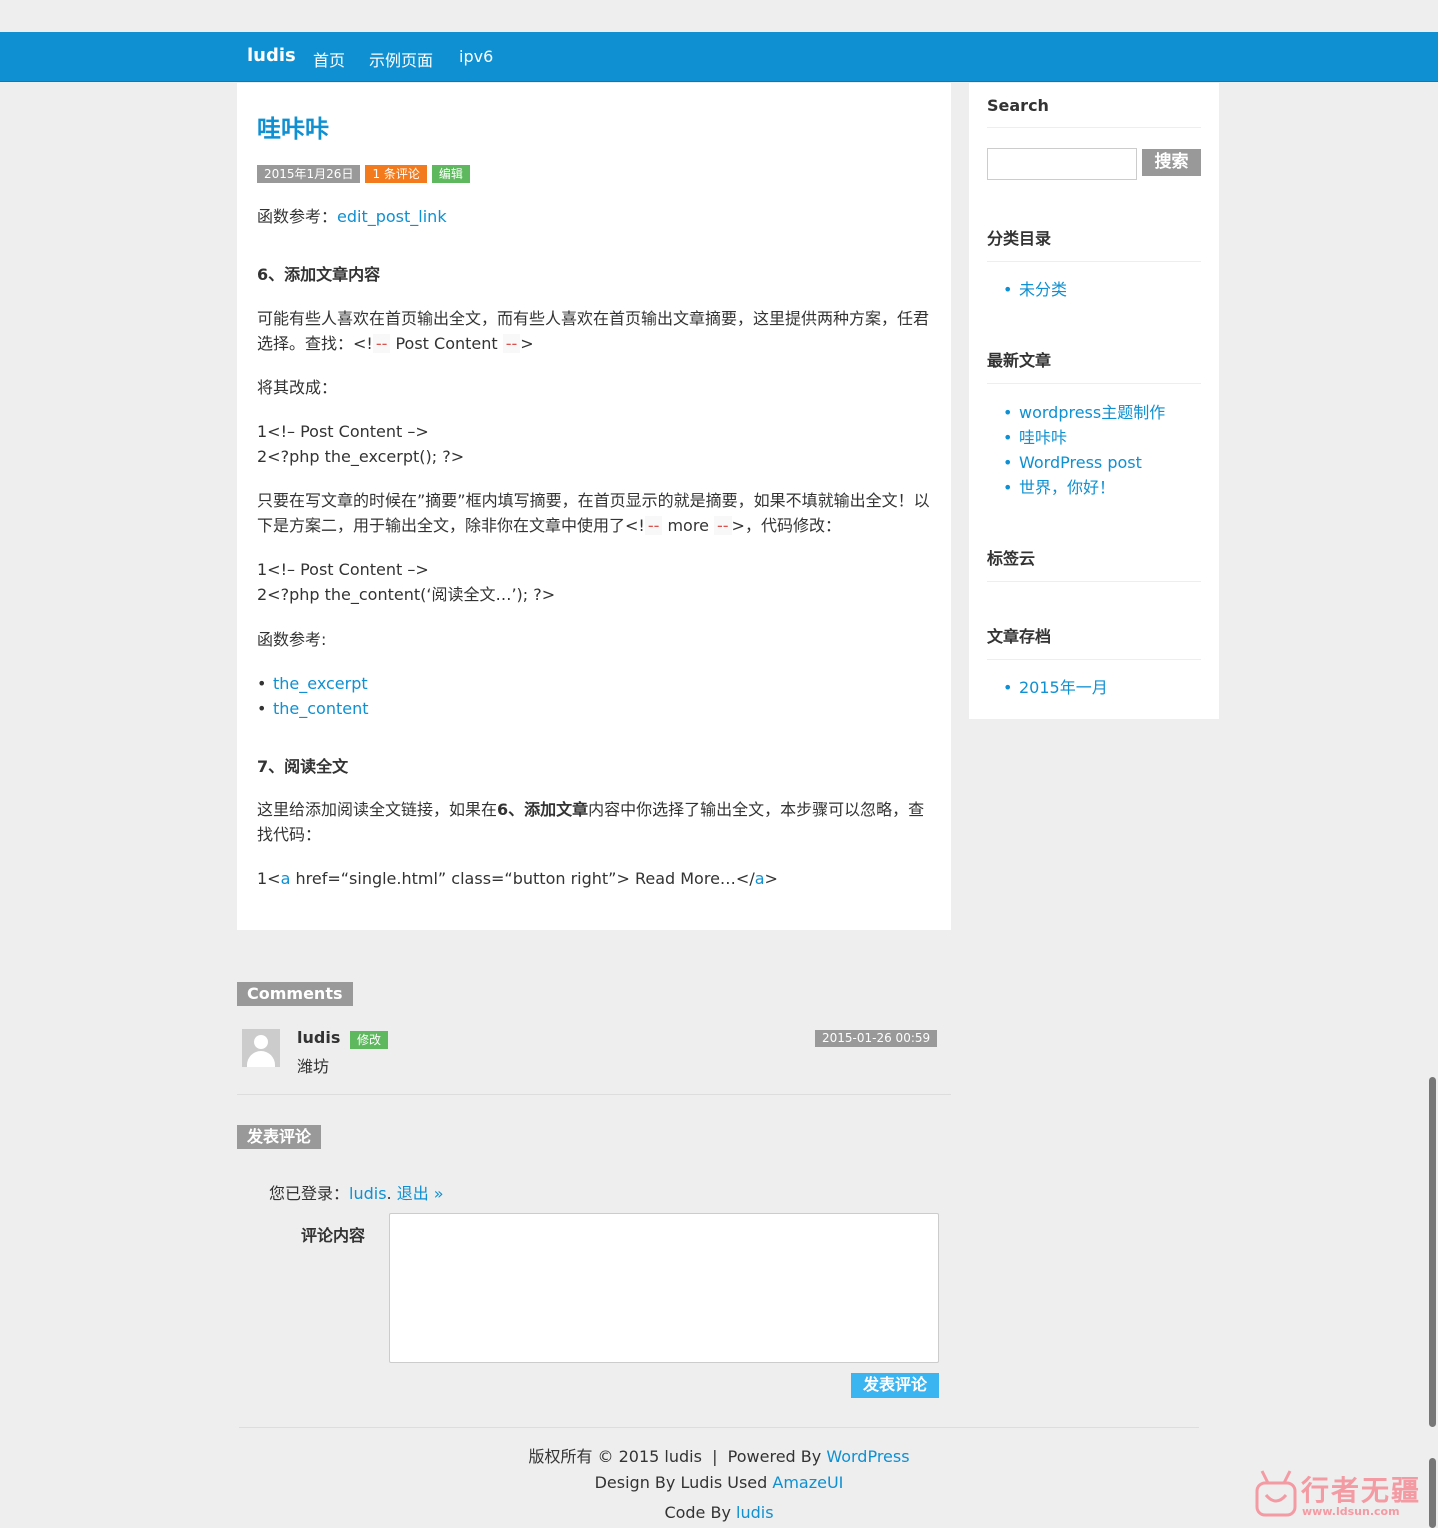  What do you see at coordinates (807, 1482) in the screenshot?
I see `amazeui-link: AmazeUI` at bounding box center [807, 1482].